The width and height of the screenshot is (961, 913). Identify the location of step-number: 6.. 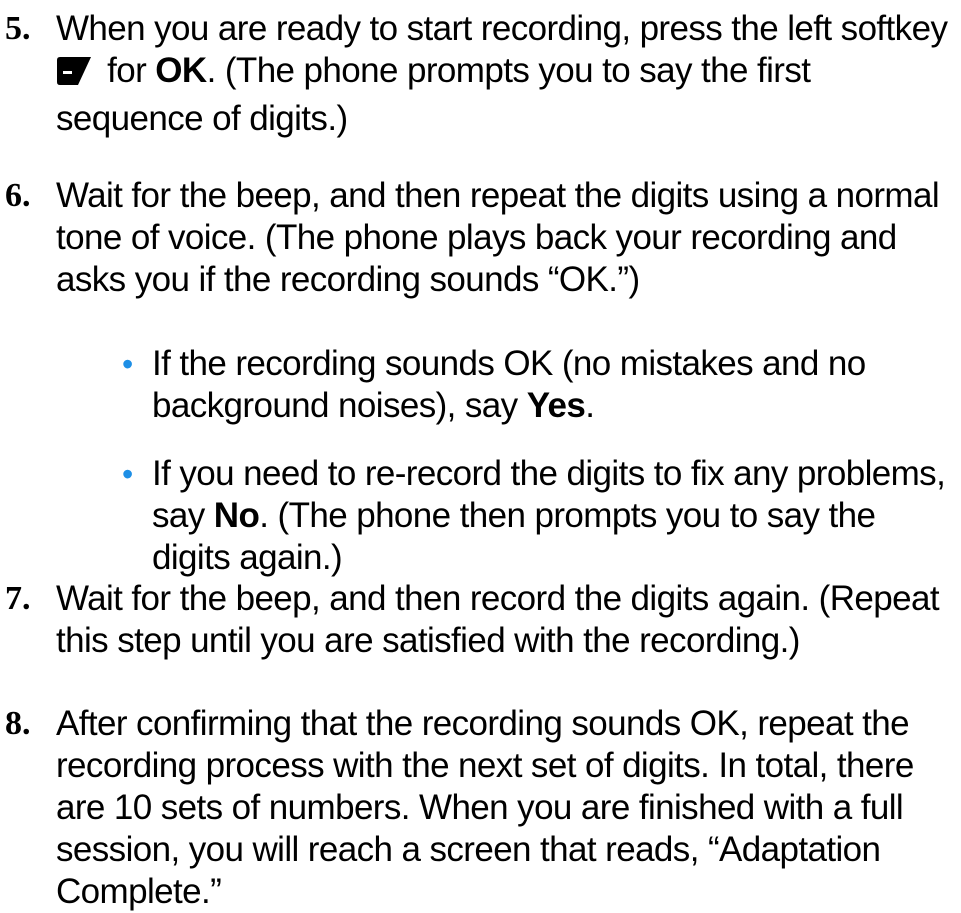
(18, 195).